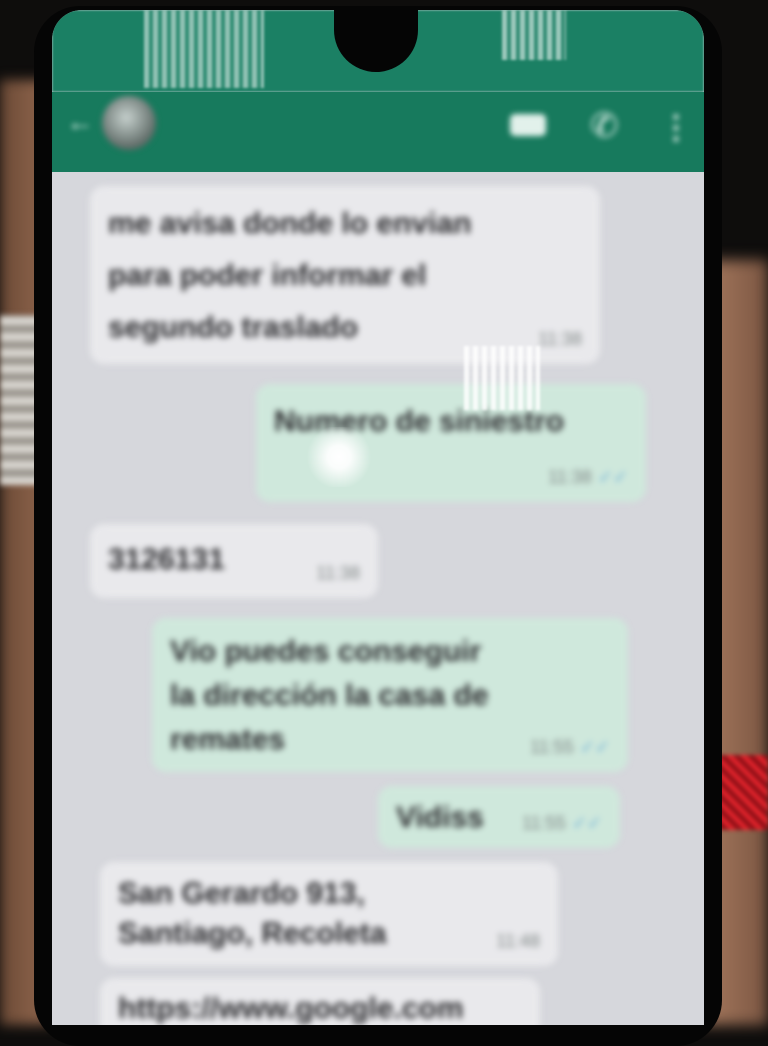 This screenshot has height=1046, width=768. I want to click on message-time-status: 11:38 ✓✓, so click(588, 477).